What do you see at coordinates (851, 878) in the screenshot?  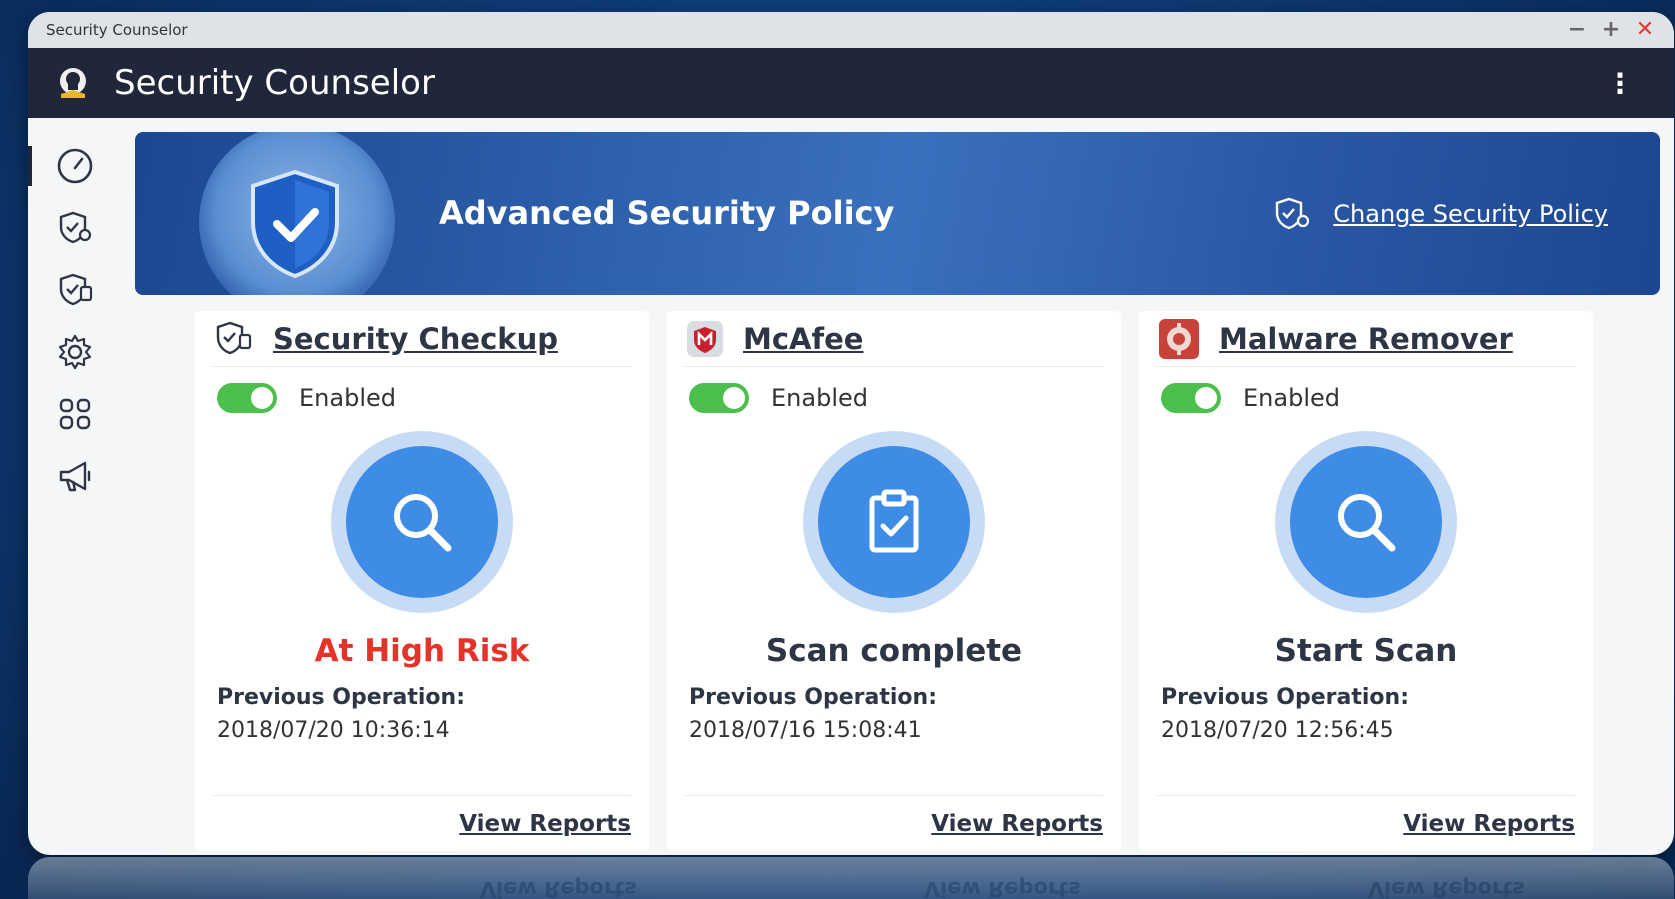 I see `window-reflection: View Reports View Reports View Reports` at bounding box center [851, 878].